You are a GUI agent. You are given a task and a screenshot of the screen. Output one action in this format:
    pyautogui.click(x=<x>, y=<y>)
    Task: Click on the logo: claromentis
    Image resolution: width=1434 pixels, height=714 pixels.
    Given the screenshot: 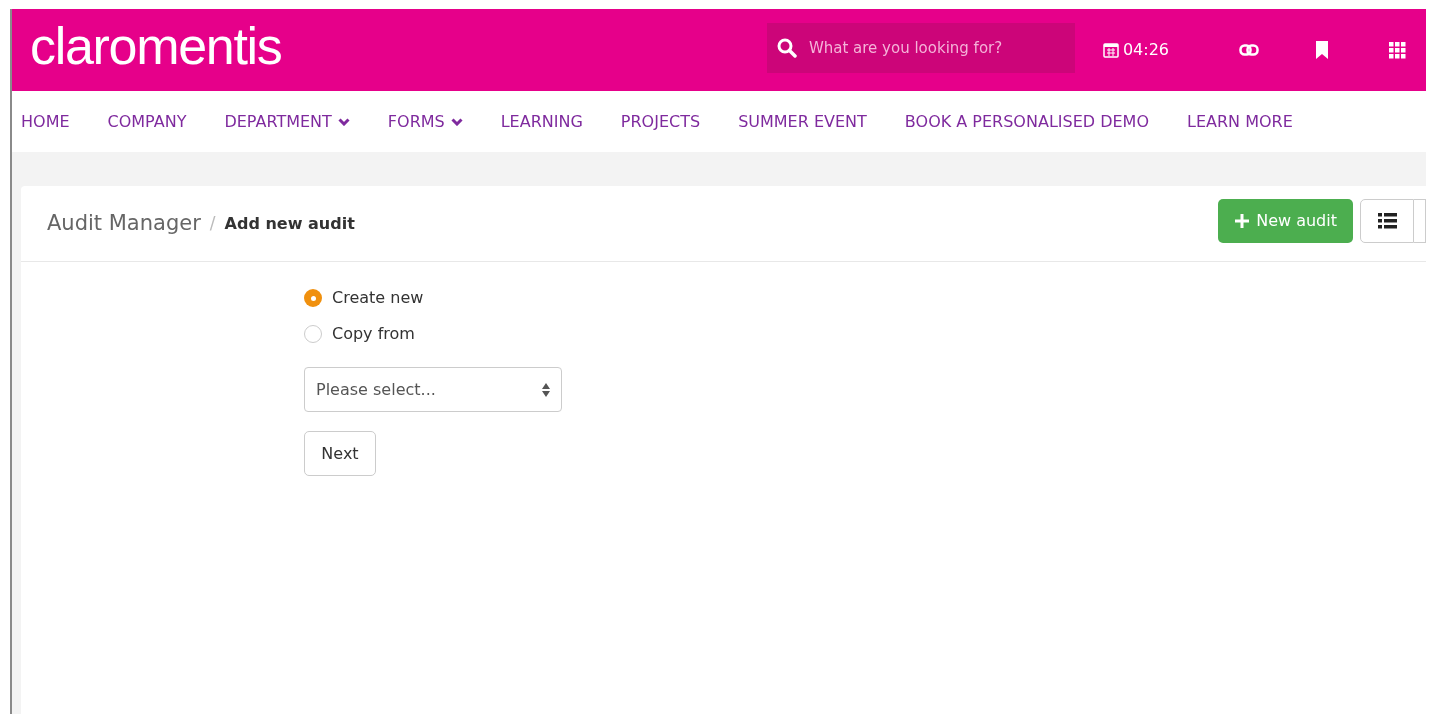 What is the action you would take?
    pyautogui.click(x=156, y=46)
    